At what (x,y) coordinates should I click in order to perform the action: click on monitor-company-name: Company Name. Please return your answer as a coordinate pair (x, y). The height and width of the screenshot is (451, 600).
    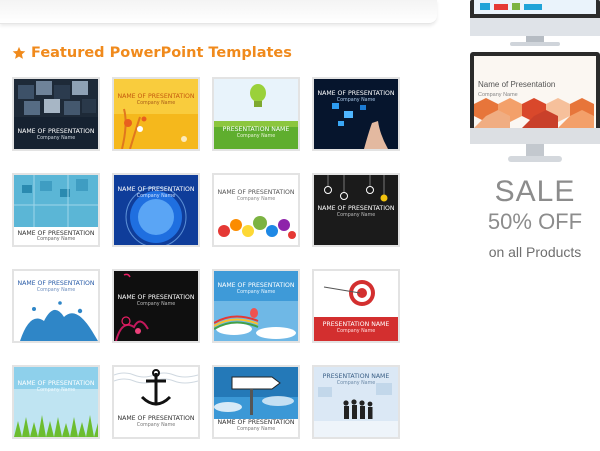
    Looking at the image, I should click on (498, 95).